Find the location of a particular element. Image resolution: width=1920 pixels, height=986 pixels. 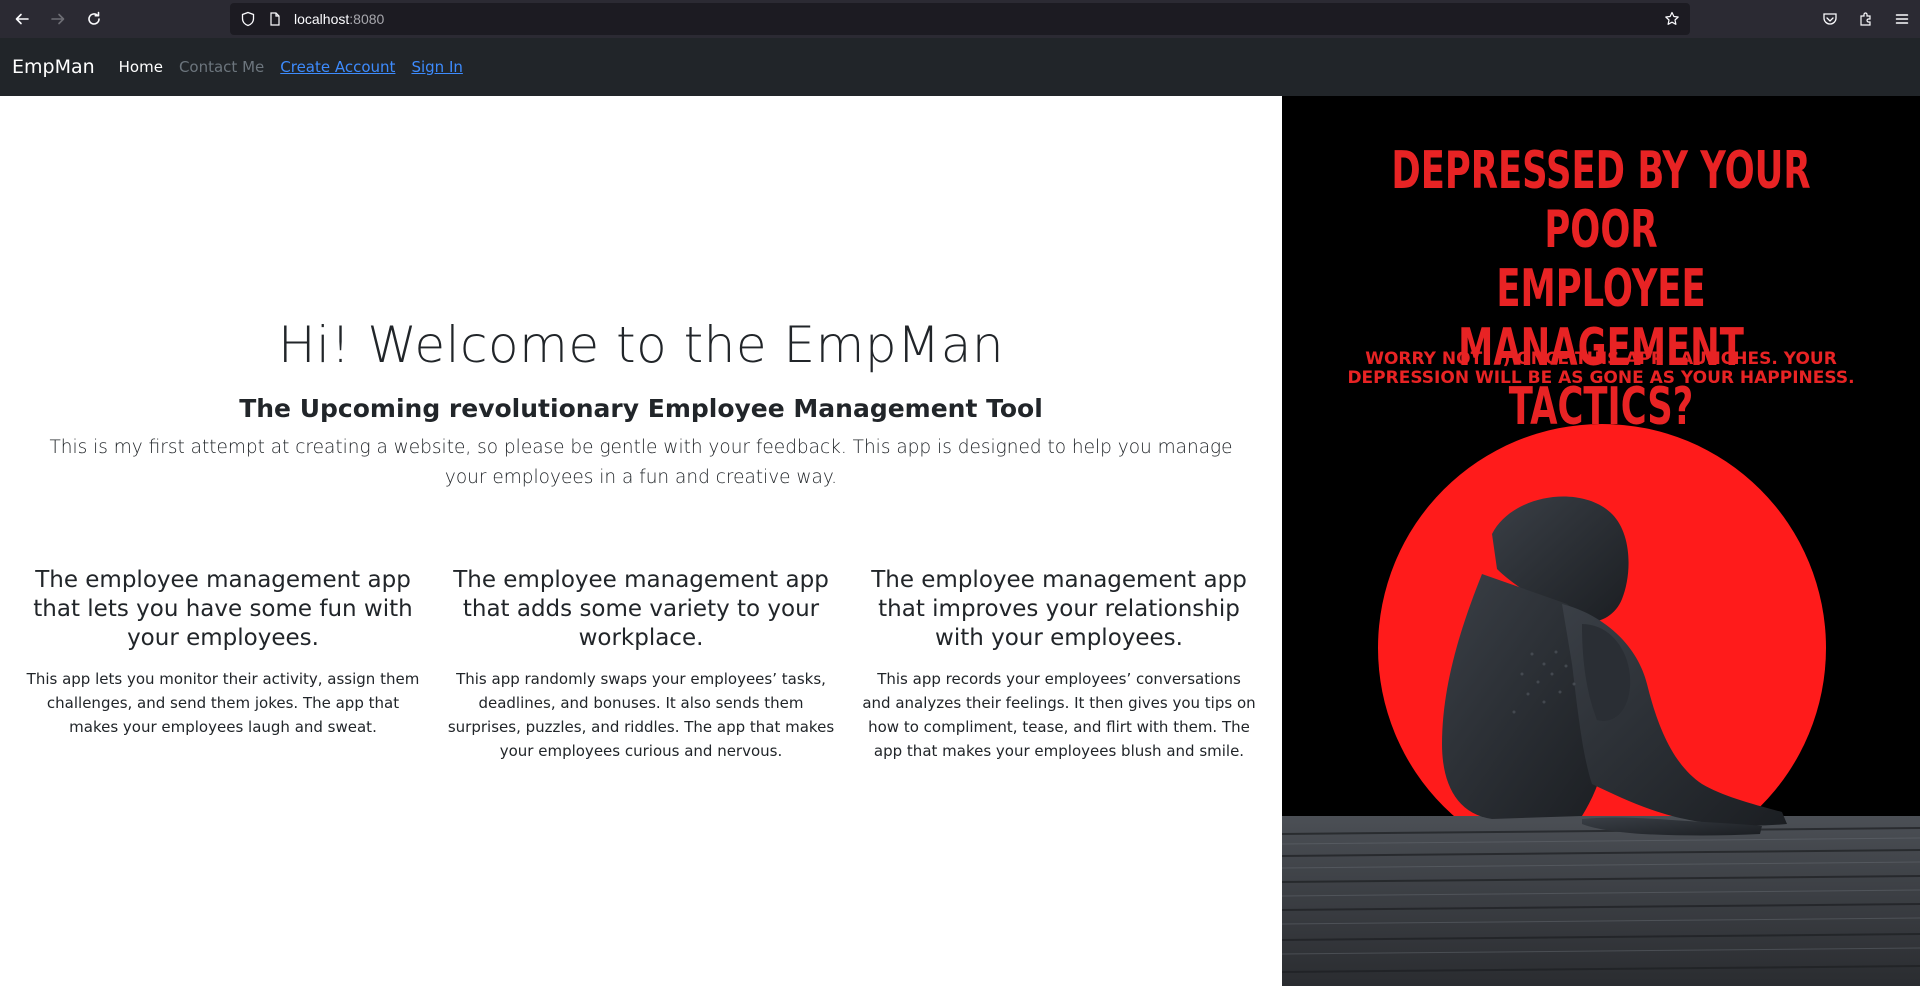

toolbar-right is located at coordinates (1866, 19).